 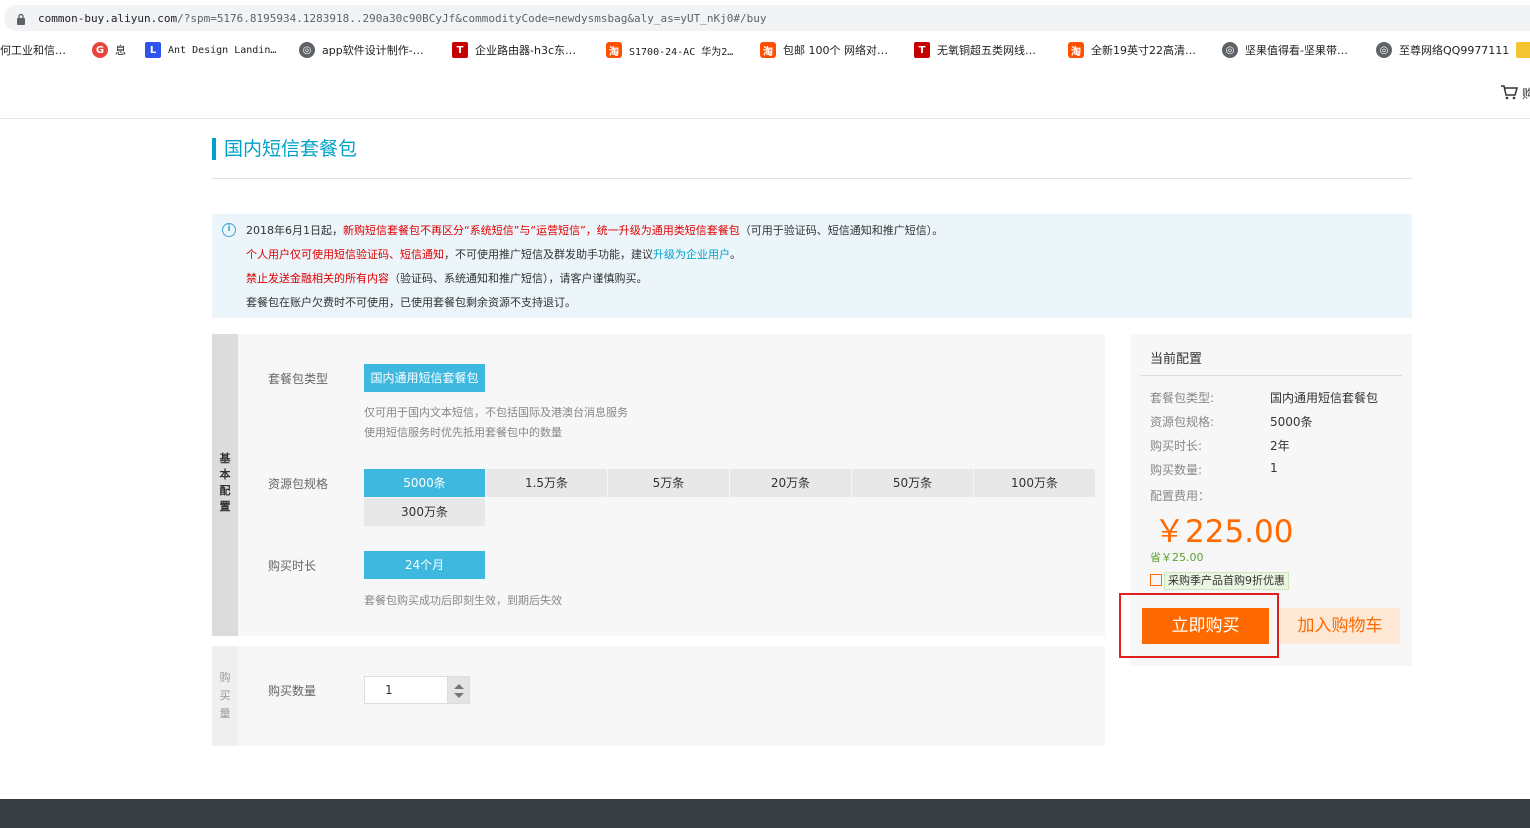 What do you see at coordinates (424, 512) in the screenshot?
I see `spec-option-3m: 300万条` at bounding box center [424, 512].